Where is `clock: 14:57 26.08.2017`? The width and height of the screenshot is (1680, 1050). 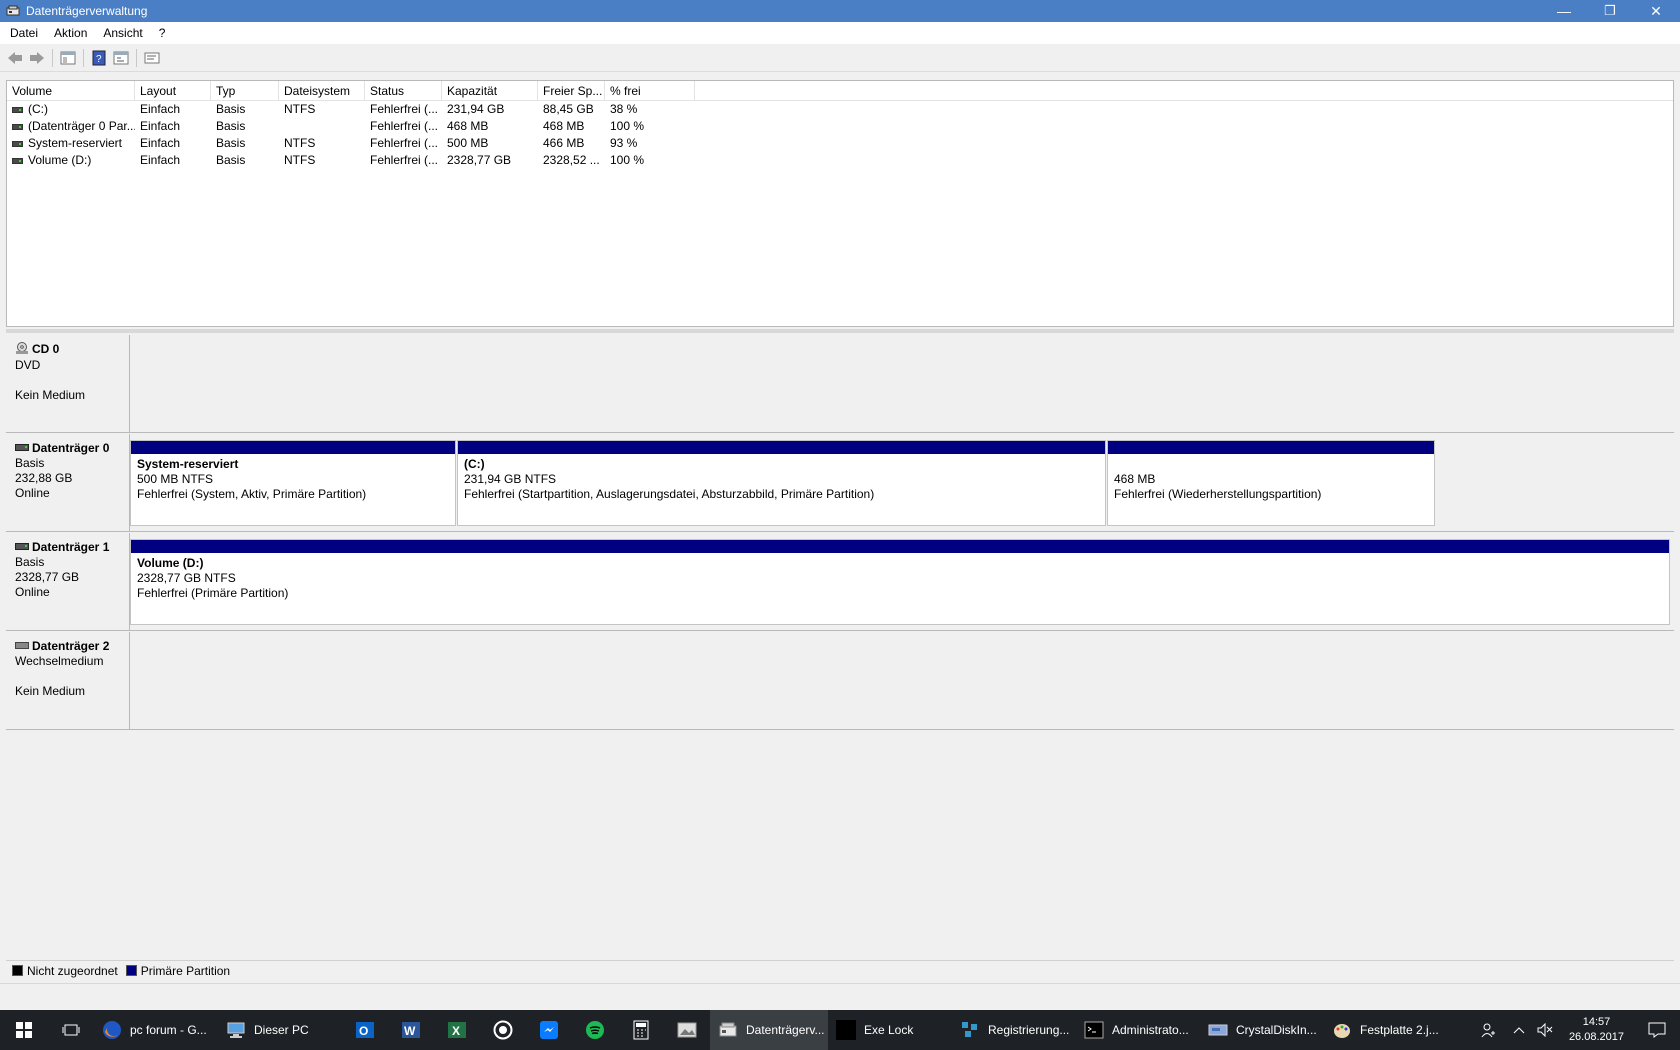 clock: 14:57 26.08.2017 is located at coordinates (1596, 1030).